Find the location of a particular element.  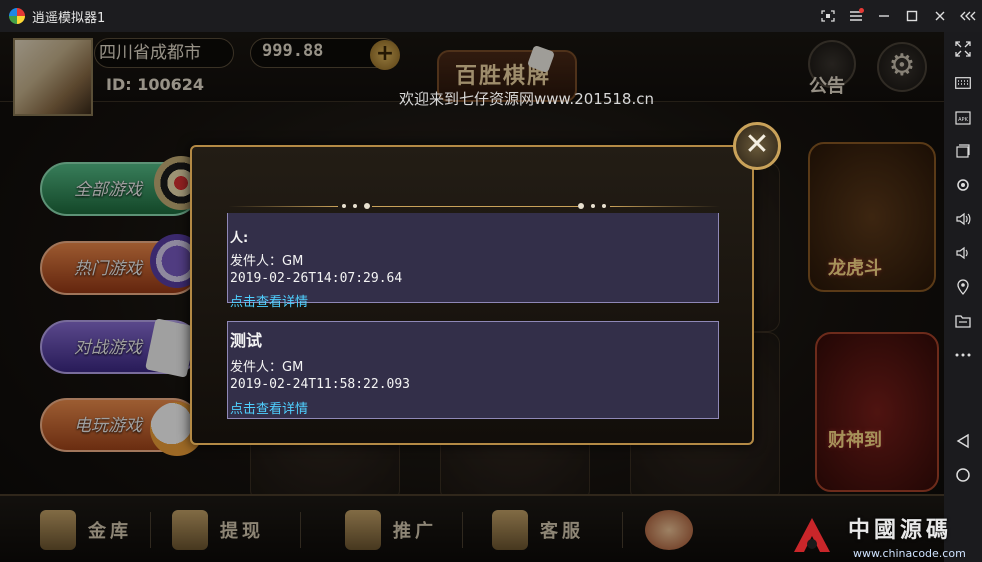

notification-dot is located at coordinates (861, 10).